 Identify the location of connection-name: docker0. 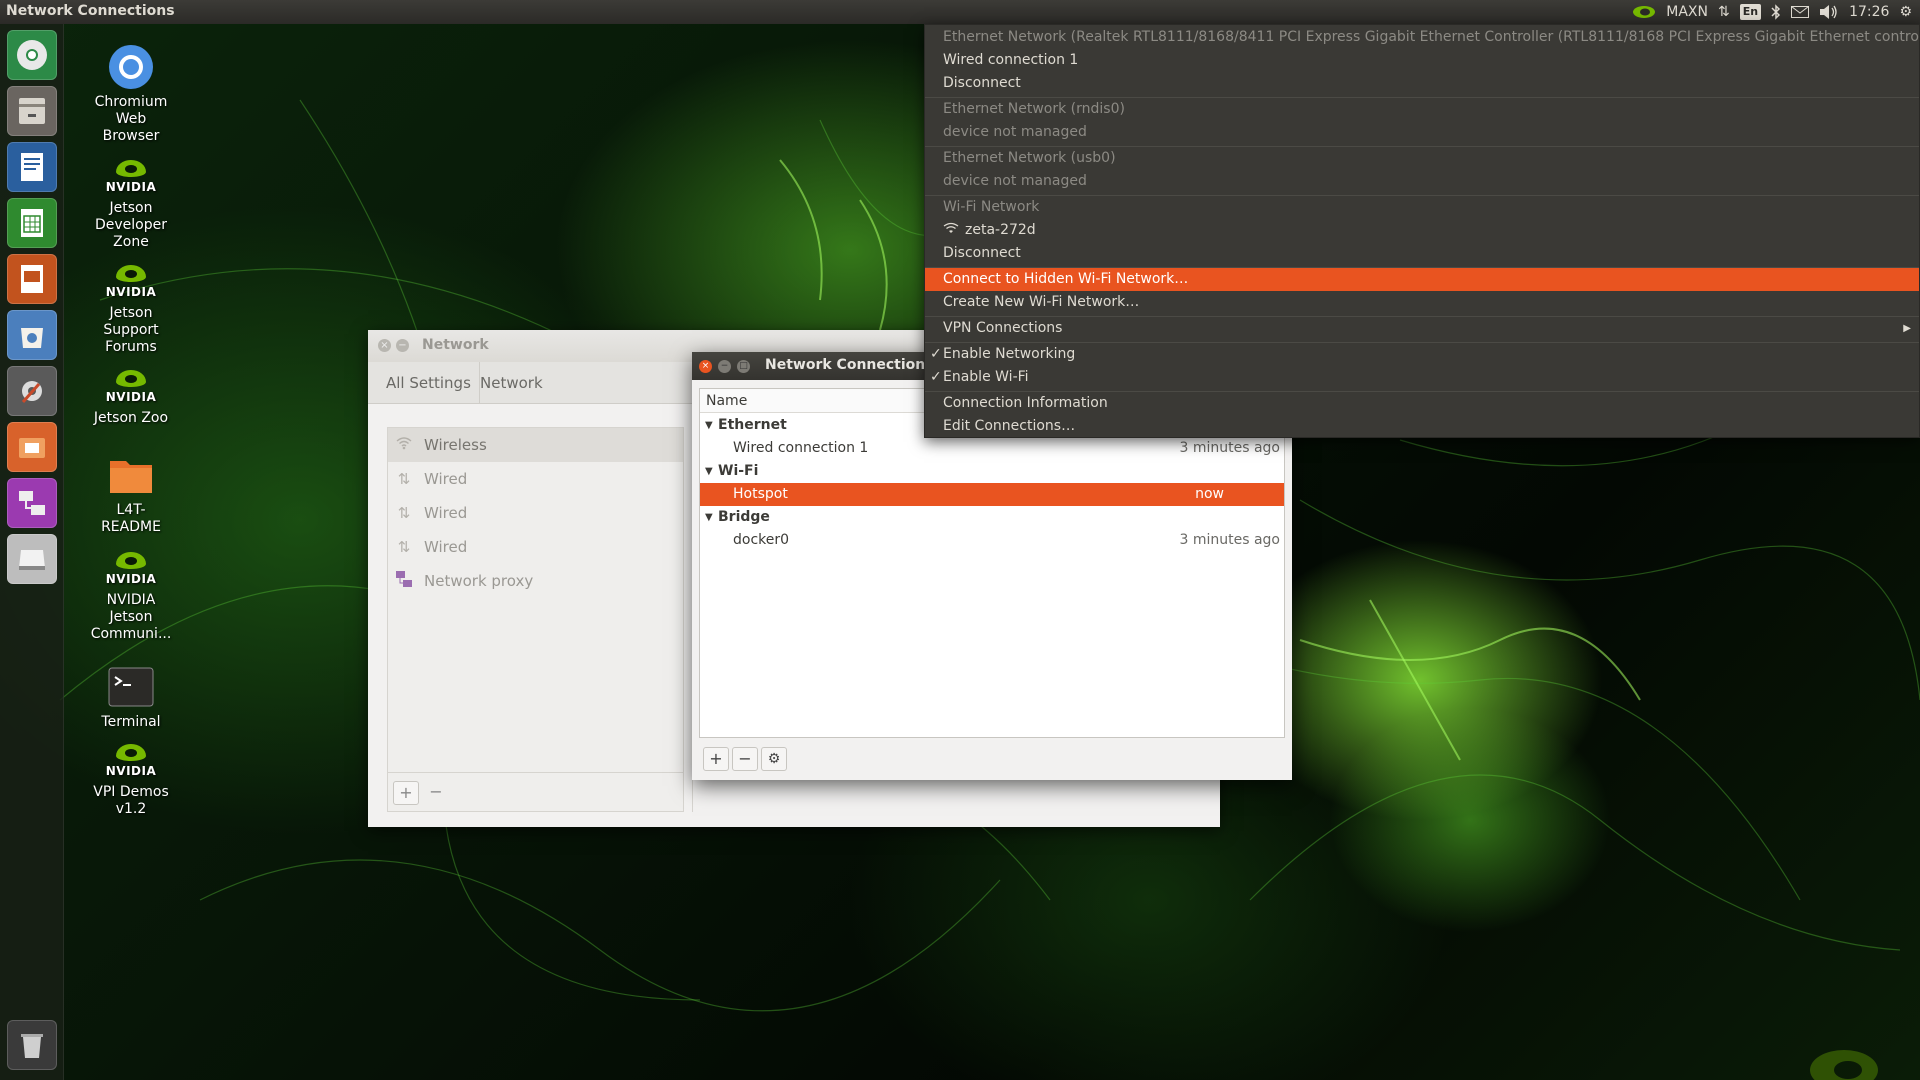
(761, 540).